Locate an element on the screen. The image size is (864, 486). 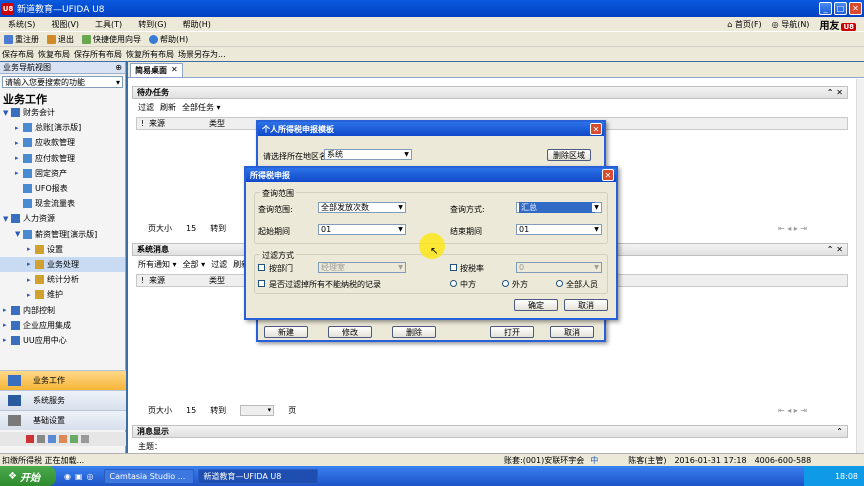
messages-notify-dropdown: 所有通知 ▾ is located at coordinates (157, 264).